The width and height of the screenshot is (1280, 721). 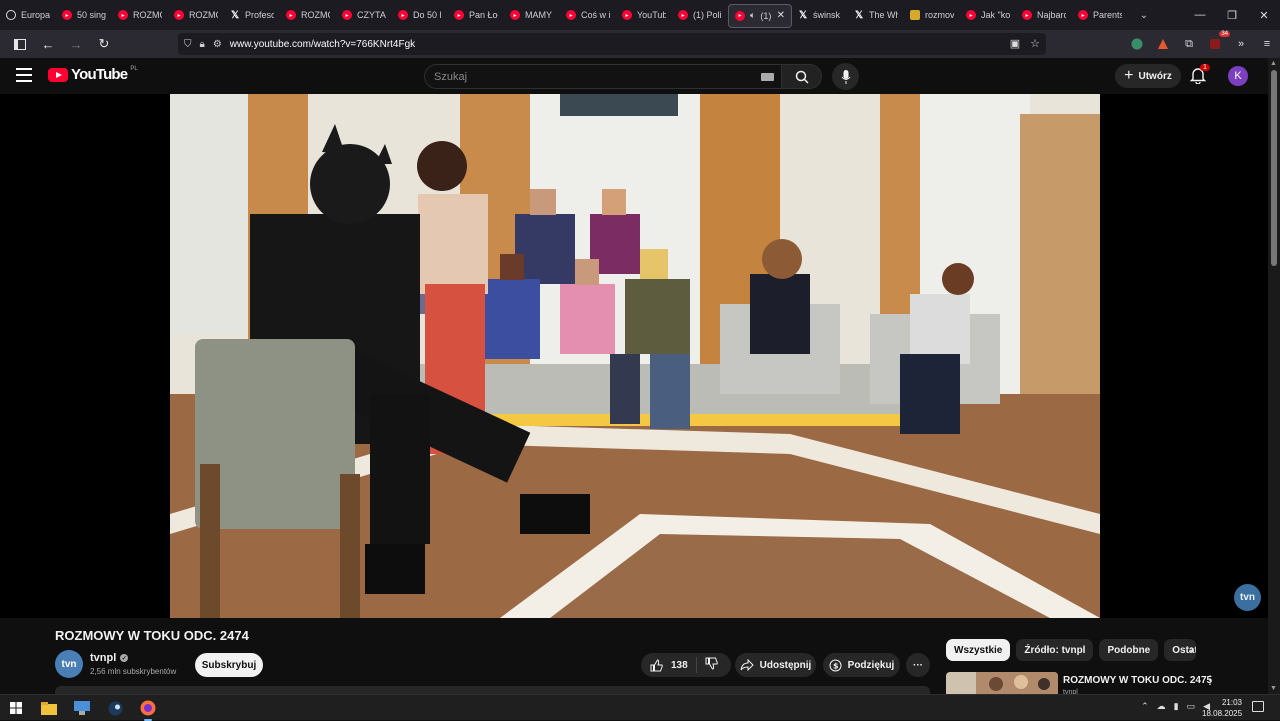 I want to click on firefox-icon, so click(x=148, y=710).